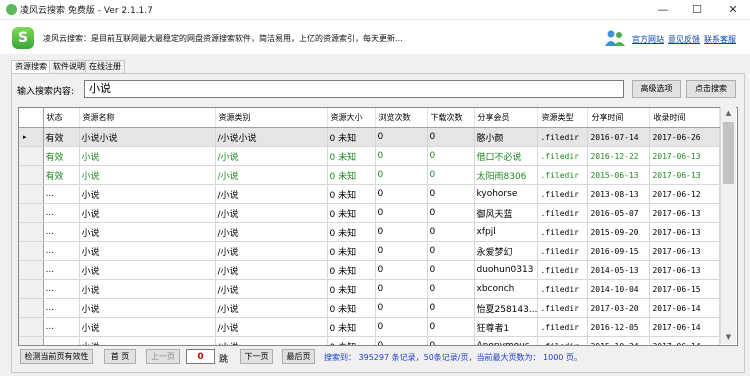 This screenshot has height=376, width=750. Describe the element at coordinates (563, 118) in the screenshot. I see `column-header: 资源类型` at that location.